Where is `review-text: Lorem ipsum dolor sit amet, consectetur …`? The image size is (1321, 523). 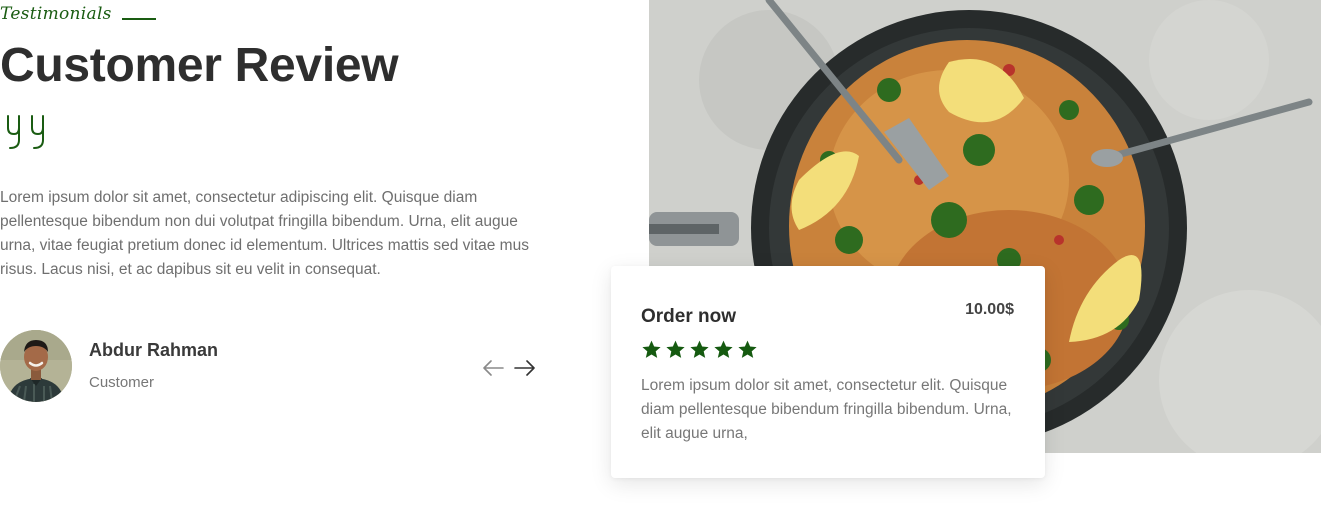
review-text: Lorem ipsum dolor sit amet, consectetur … is located at coordinates (264, 233).